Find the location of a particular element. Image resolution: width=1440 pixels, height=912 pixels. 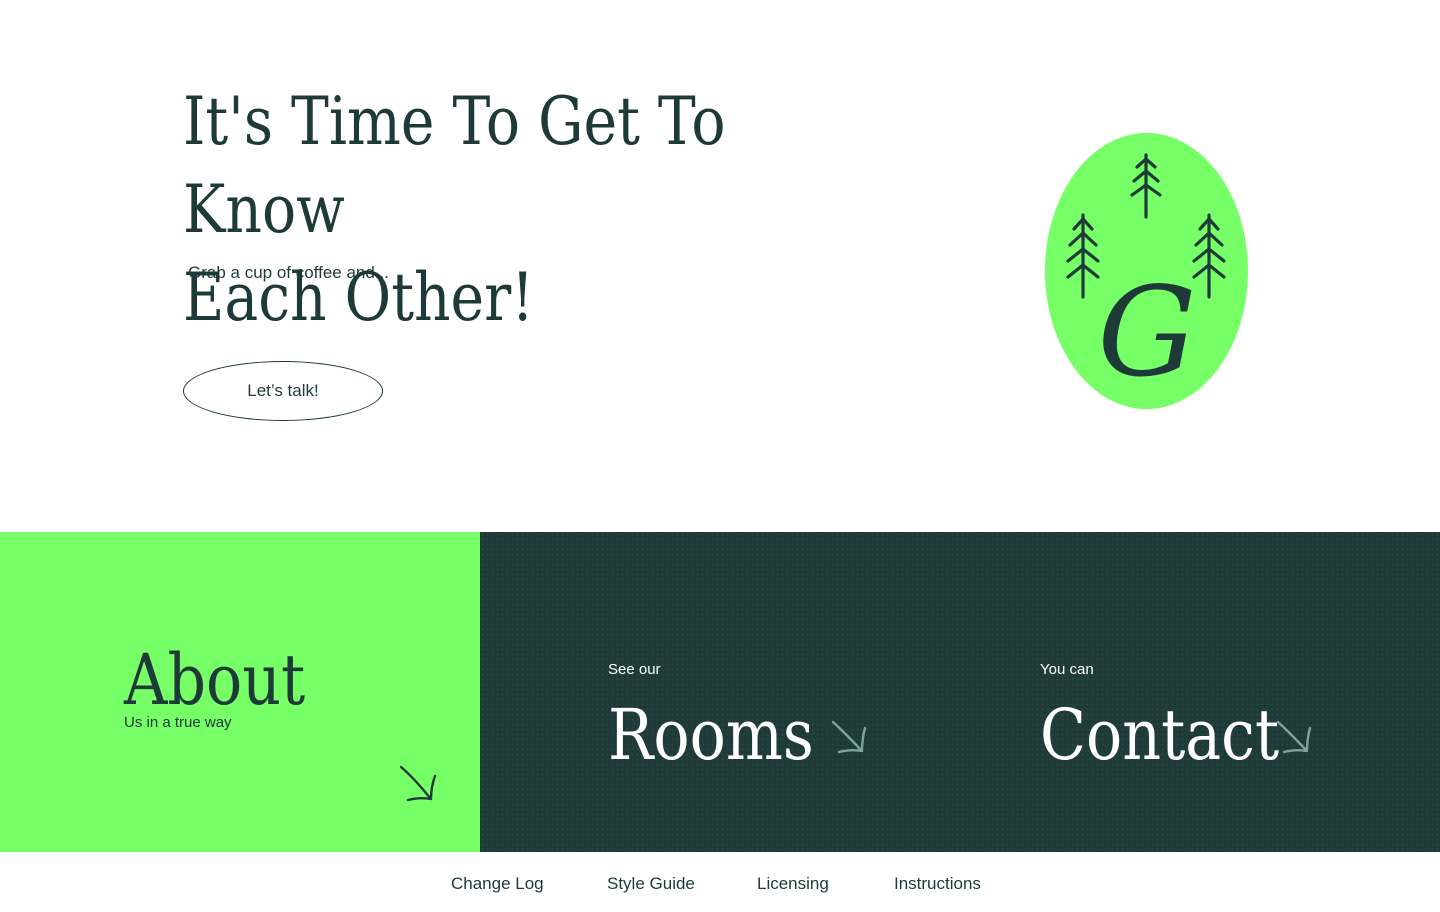

hero-title: It's Time To Get To Know Each Other! is located at coordinates (510, 210).